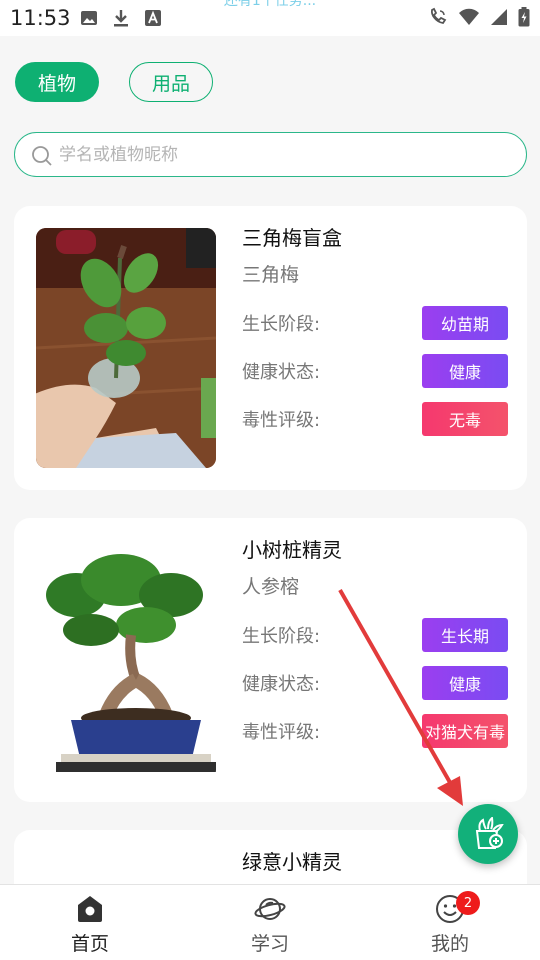 The image size is (540, 960). What do you see at coordinates (284, 155) in the screenshot?
I see `search-input` at bounding box center [284, 155].